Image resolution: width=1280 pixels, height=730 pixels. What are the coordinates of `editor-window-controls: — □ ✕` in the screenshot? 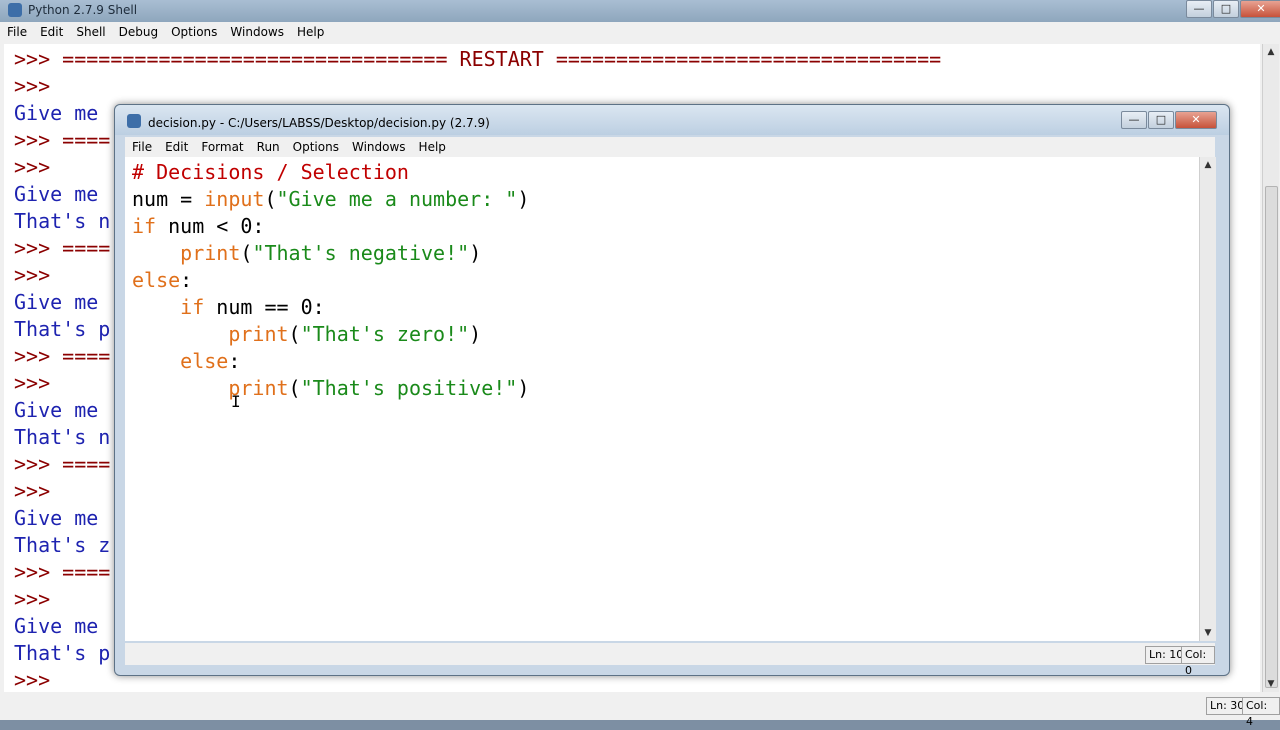 It's located at (1169, 120).